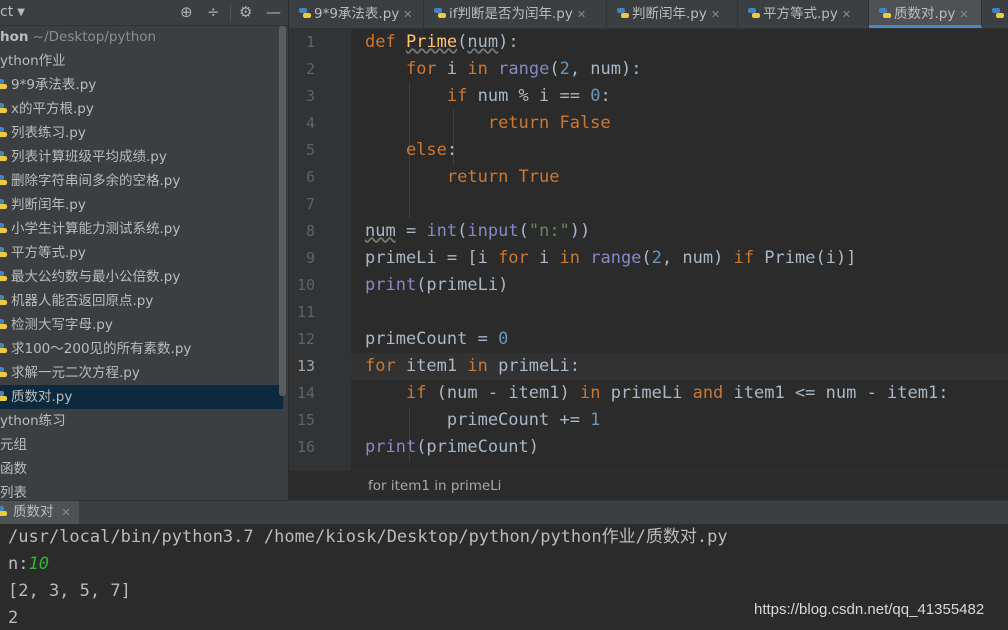 The height and width of the screenshot is (630, 1008). Describe the element at coordinates (70, 373) in the screenshot. I see `tree-file: 求解一元二次方程.py` at that location.